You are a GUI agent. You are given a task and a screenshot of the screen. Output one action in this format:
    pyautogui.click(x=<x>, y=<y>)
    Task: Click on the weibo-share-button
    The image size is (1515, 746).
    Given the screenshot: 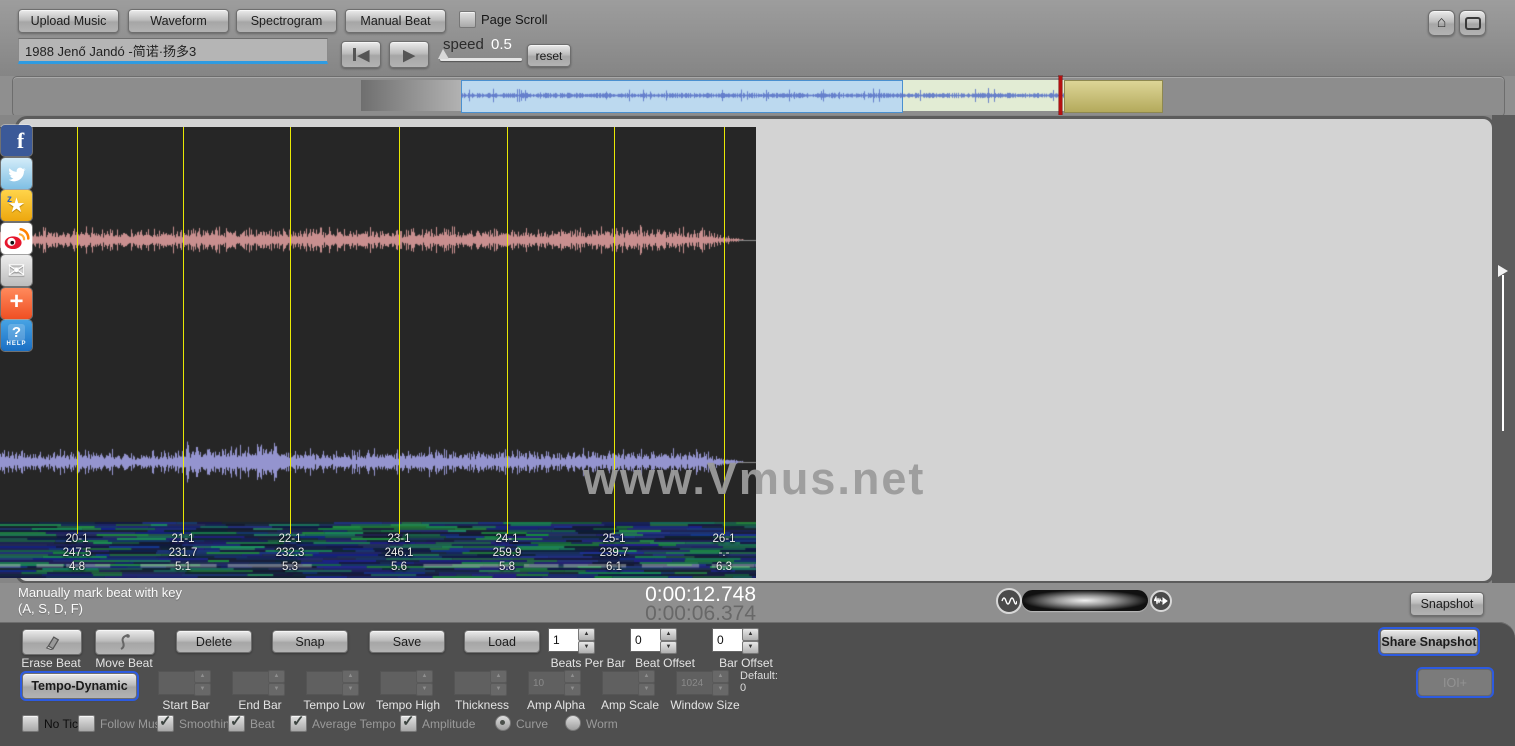 What is the action you would take?
    pyautogui.click(x=16, y=238)
    